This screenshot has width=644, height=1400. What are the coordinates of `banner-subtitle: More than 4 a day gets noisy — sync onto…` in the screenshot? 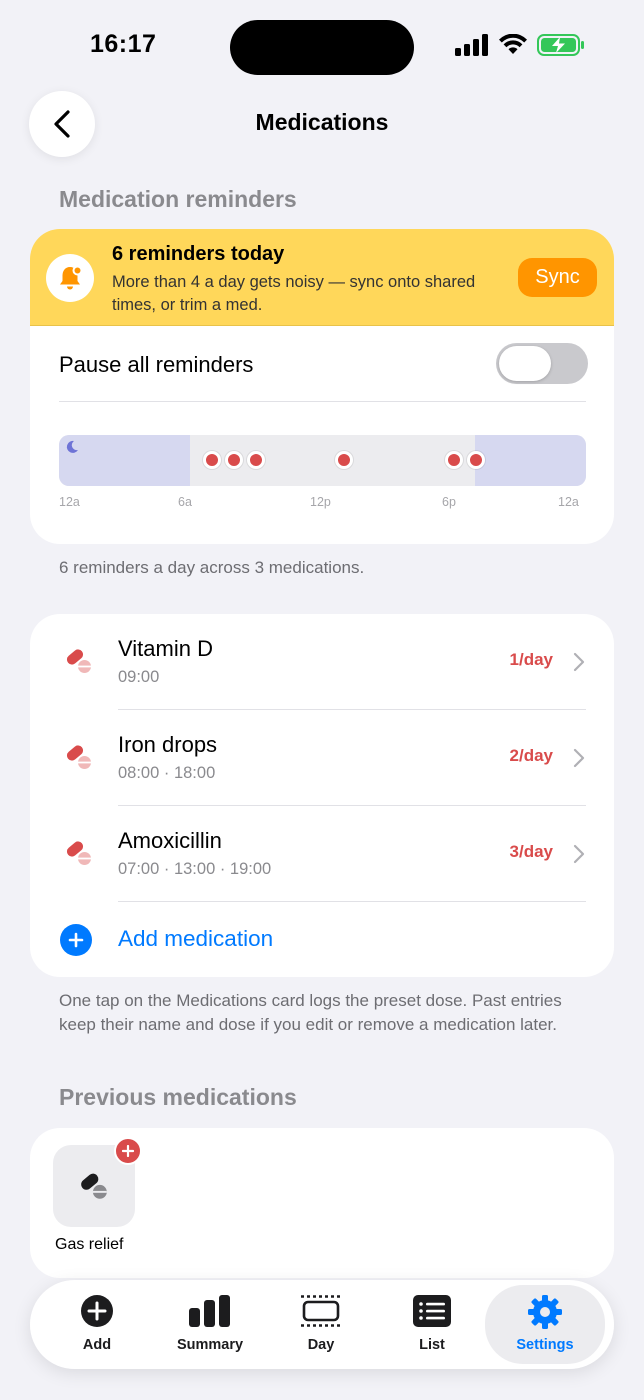 It's located at (294, 293).